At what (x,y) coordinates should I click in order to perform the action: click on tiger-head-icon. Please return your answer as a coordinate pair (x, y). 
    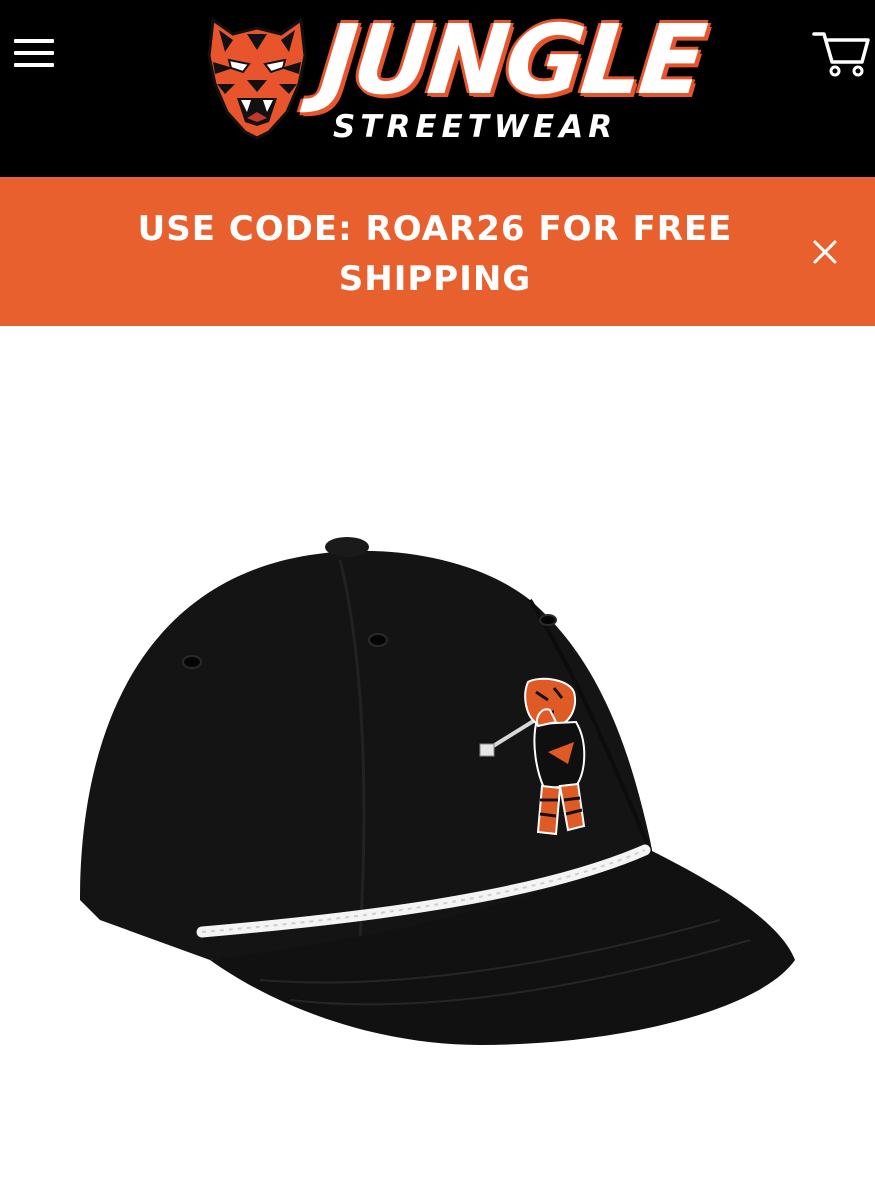
    Looking at the image, I should click on (257, 78).